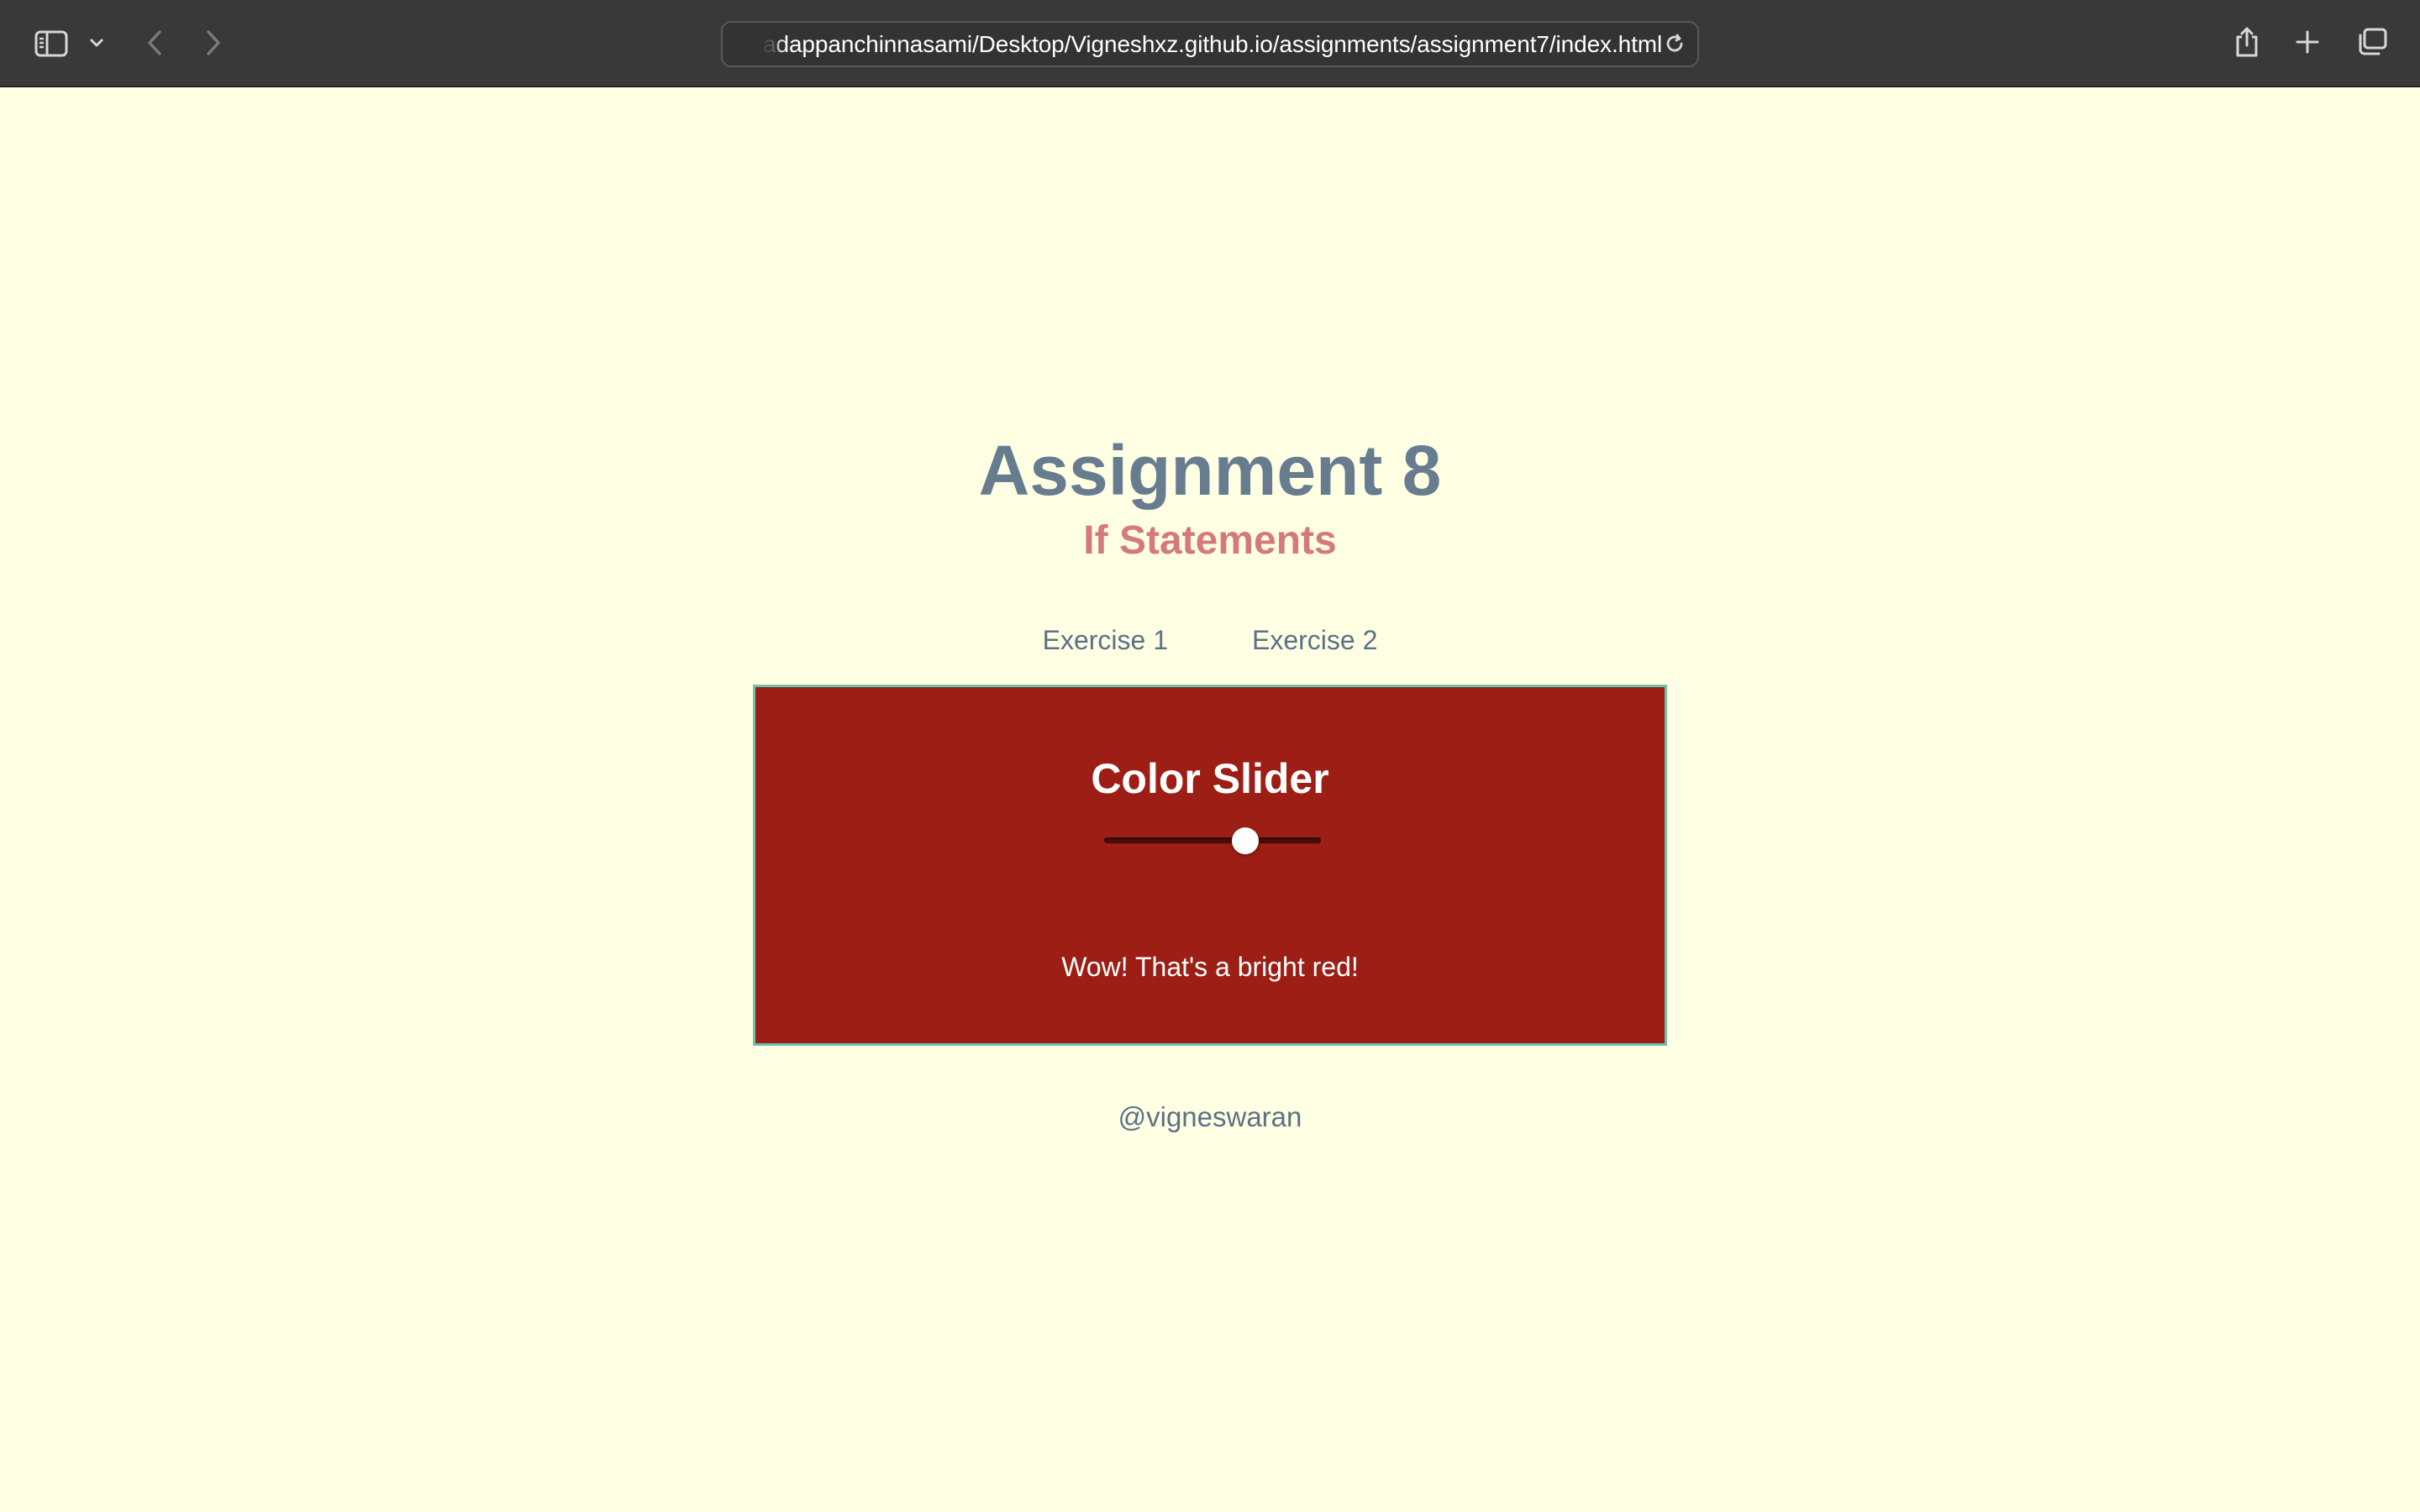  I want to click on nav-link-exercise-2: Exercise 2, so click(1315, 640).